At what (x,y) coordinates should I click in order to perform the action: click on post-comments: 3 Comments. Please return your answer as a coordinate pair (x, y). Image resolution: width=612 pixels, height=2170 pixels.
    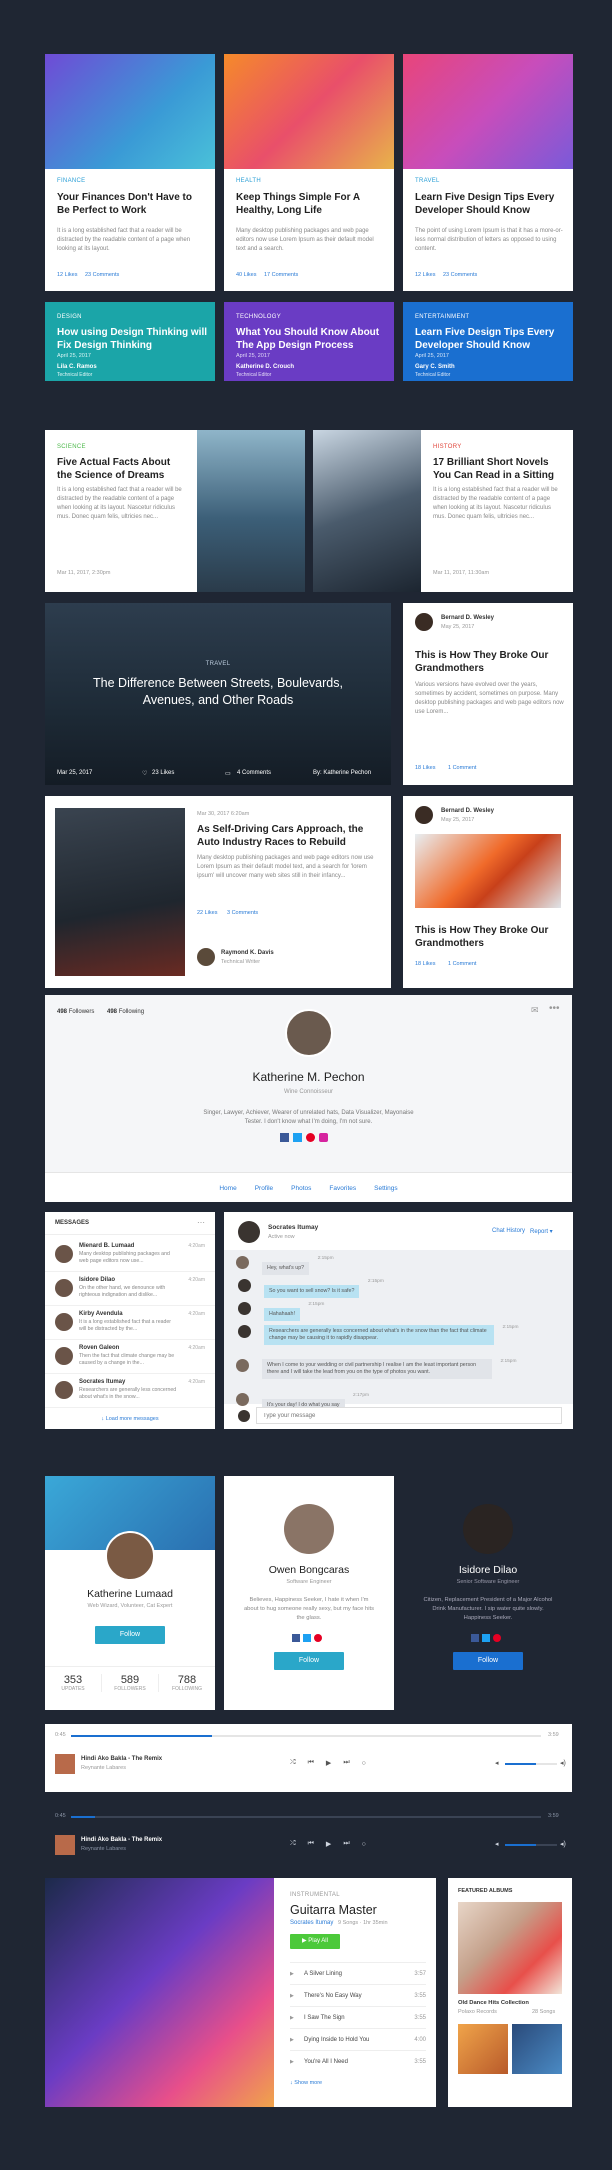
    Looking at the image, I should click on (242, 913).